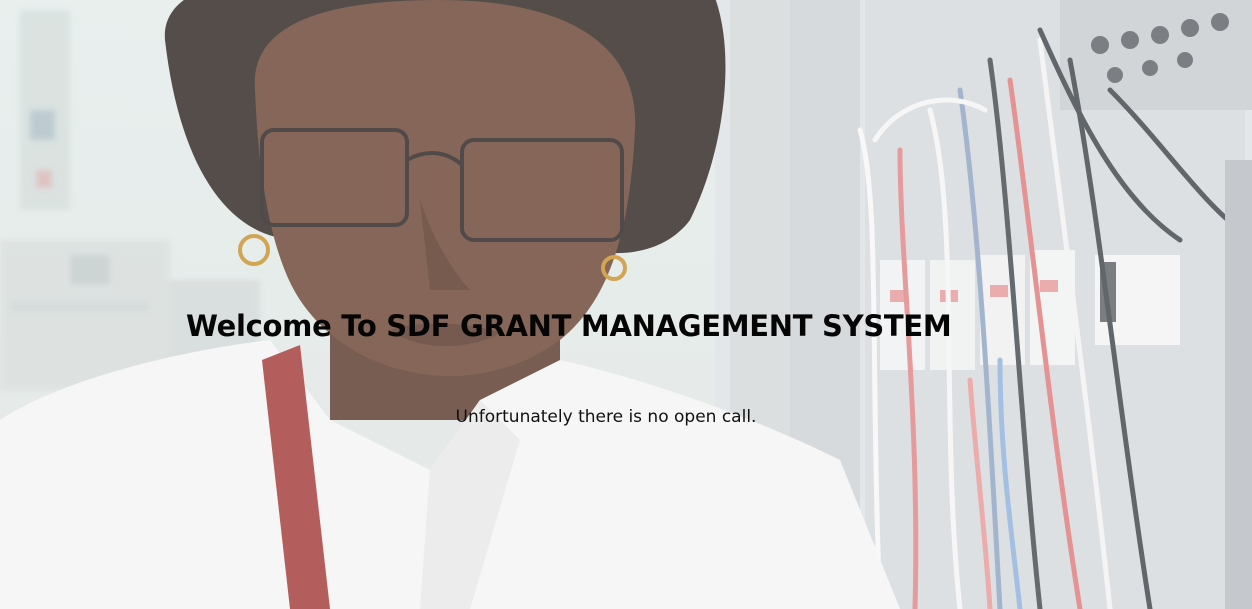  What do you see at coordinates (606, 417) in the screenshot?
I see `no-open-call-message: Unfortunately there is no open call.` at bounding box center [606, 417].